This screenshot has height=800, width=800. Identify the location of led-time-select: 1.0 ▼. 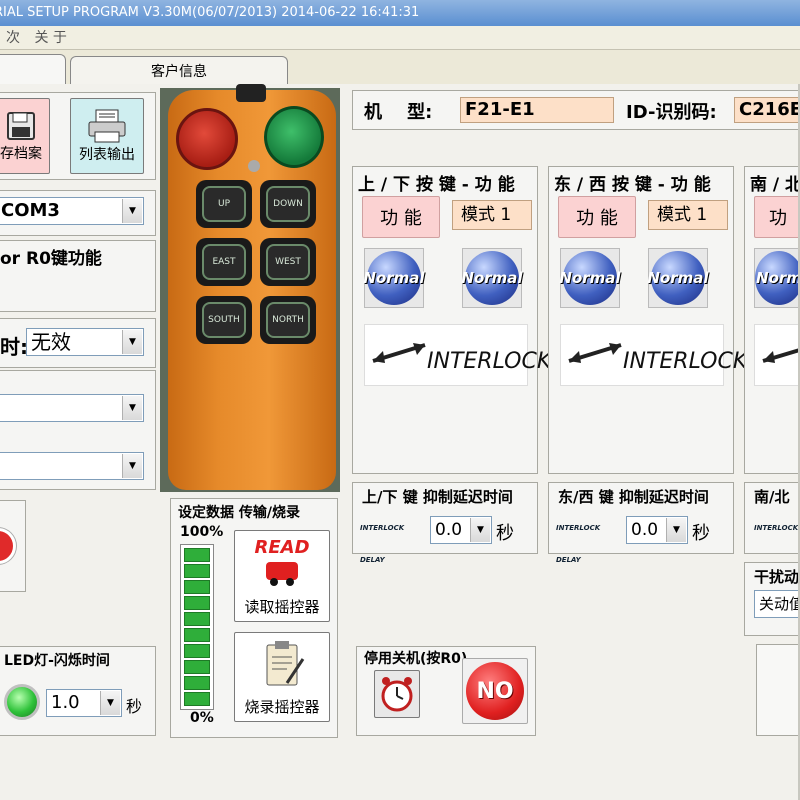
(84, 703).